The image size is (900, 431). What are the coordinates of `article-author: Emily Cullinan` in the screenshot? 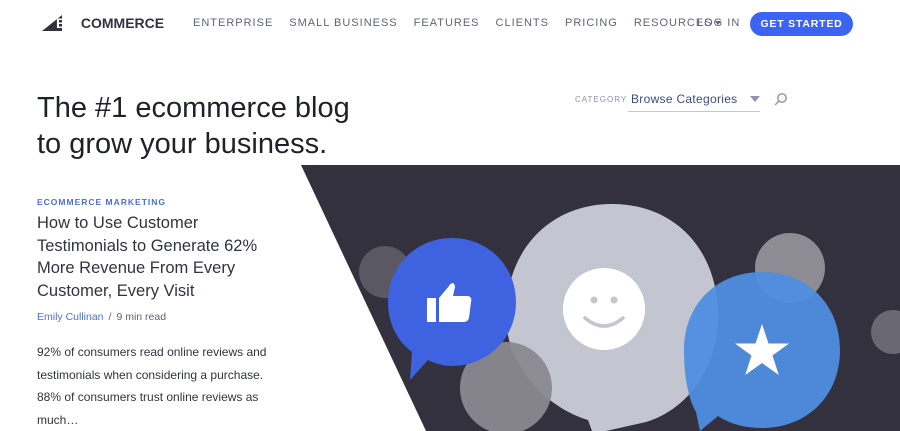 It's located at (70, 317).